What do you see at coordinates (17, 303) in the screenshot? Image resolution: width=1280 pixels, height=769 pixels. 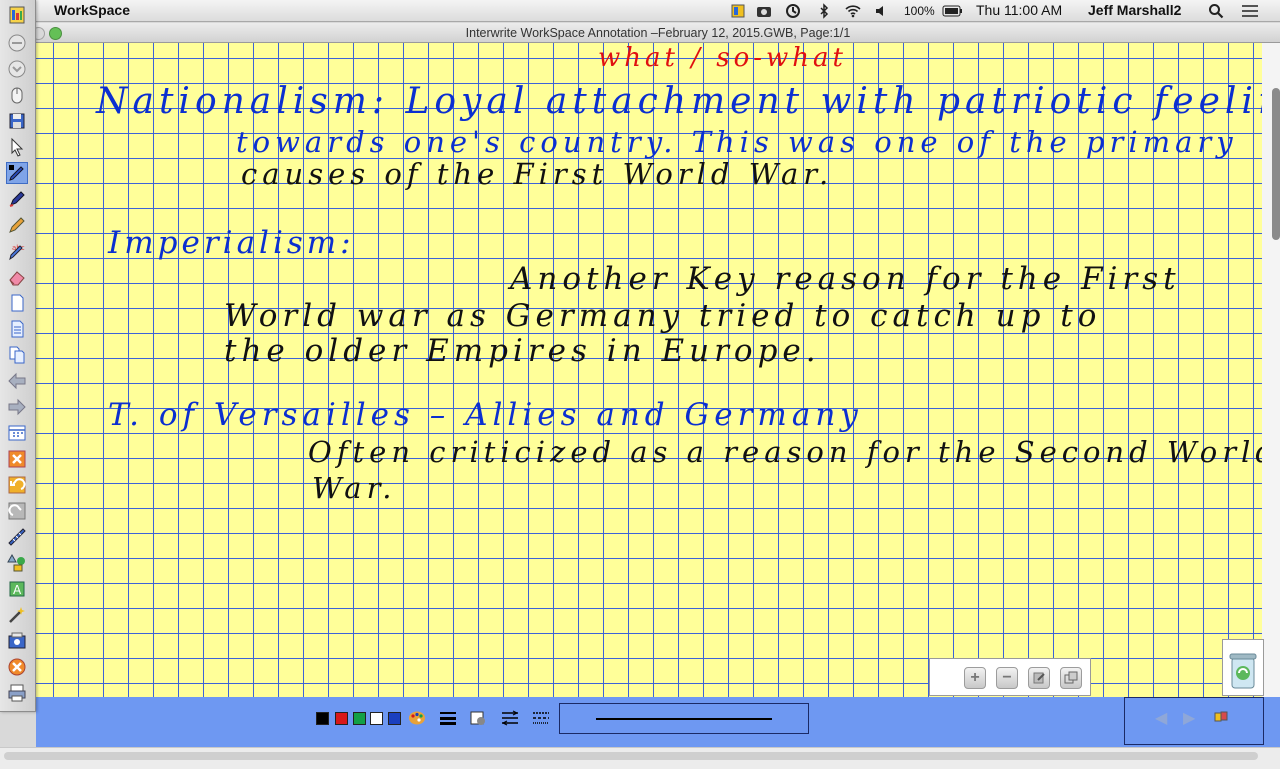 I see `new-page-icon` at bounding box center [17, 303].